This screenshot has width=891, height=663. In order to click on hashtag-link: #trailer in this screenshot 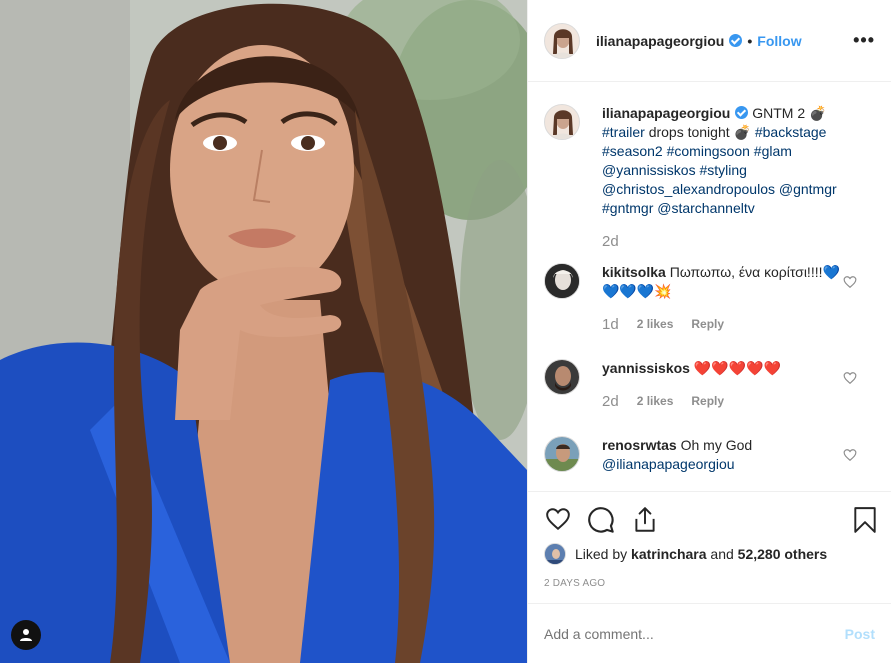, I will do `click(623, 132)`.